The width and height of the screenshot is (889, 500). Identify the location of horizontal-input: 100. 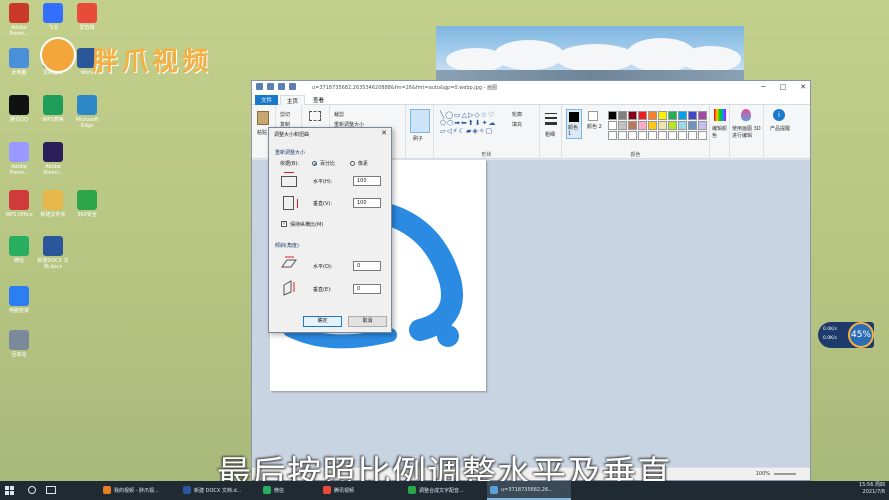
(367, 181).